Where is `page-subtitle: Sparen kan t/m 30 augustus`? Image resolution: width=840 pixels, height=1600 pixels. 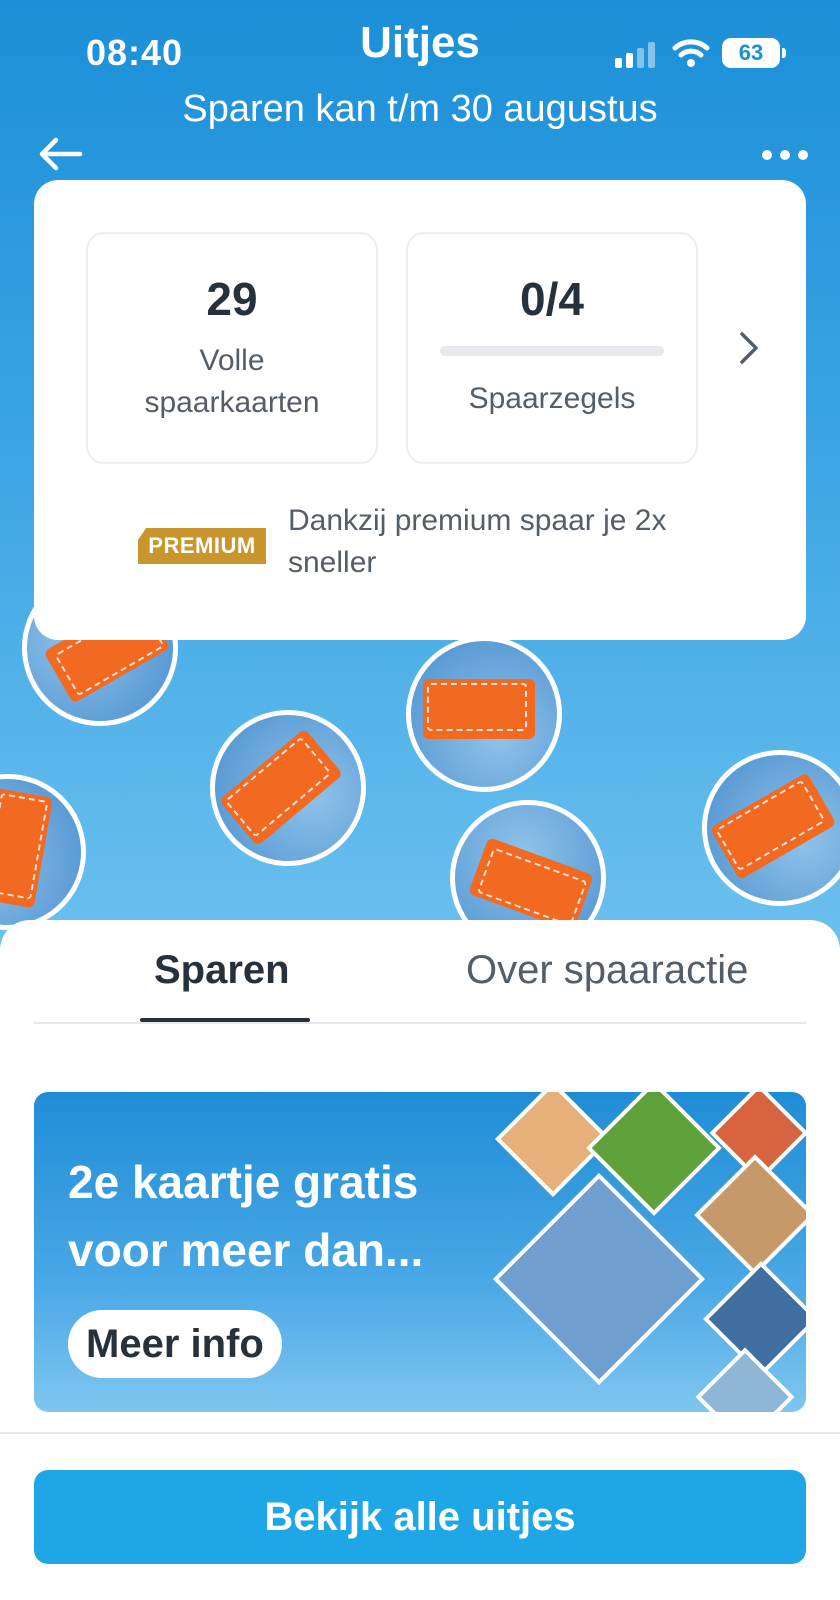 page-subtitle: Sparen kan t/m 30 augustus is located at coordinates (420, 109).